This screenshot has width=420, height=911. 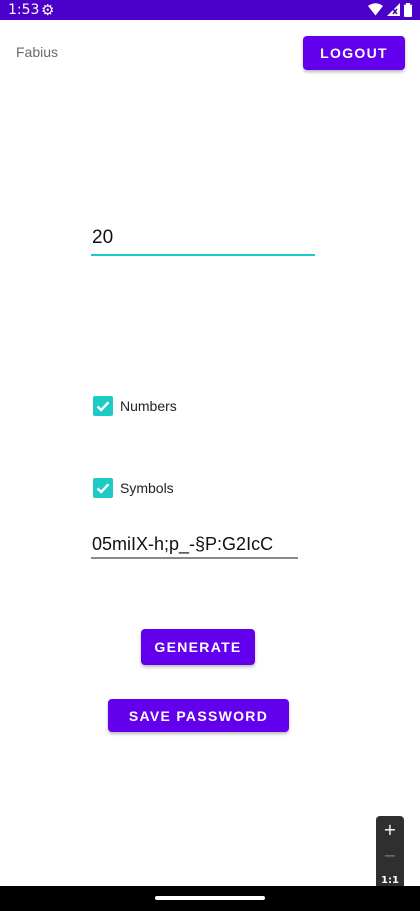 I want to click on numbers-checkbox, so click(x=103, y=406).